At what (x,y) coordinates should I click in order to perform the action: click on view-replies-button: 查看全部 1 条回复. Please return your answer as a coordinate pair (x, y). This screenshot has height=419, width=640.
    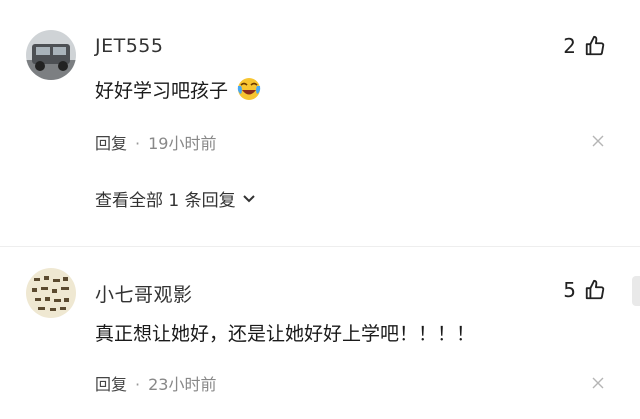
    Looking at the image, I should click on (175, 198).